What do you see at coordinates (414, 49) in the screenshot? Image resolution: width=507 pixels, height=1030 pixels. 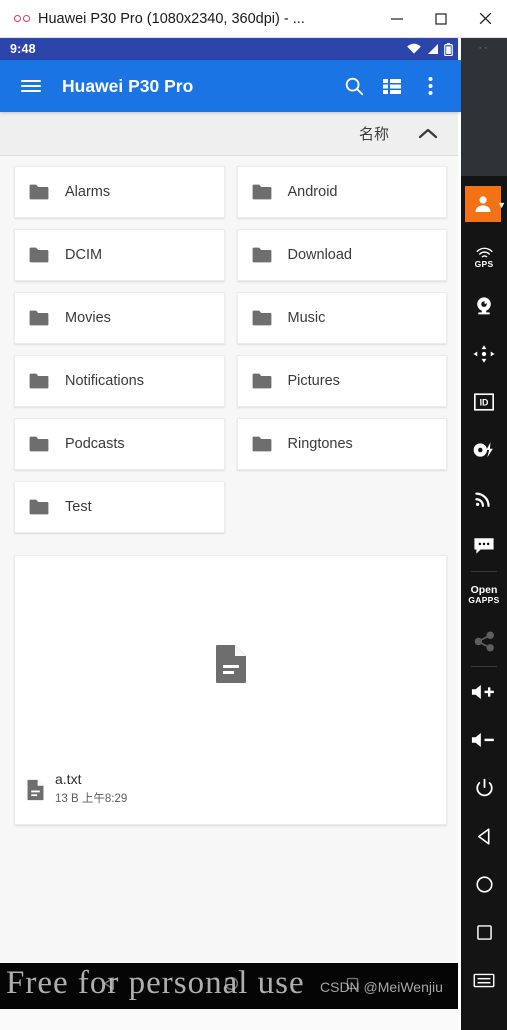 I see `wifi-off-icon: x` at bounding box center [414, 49].